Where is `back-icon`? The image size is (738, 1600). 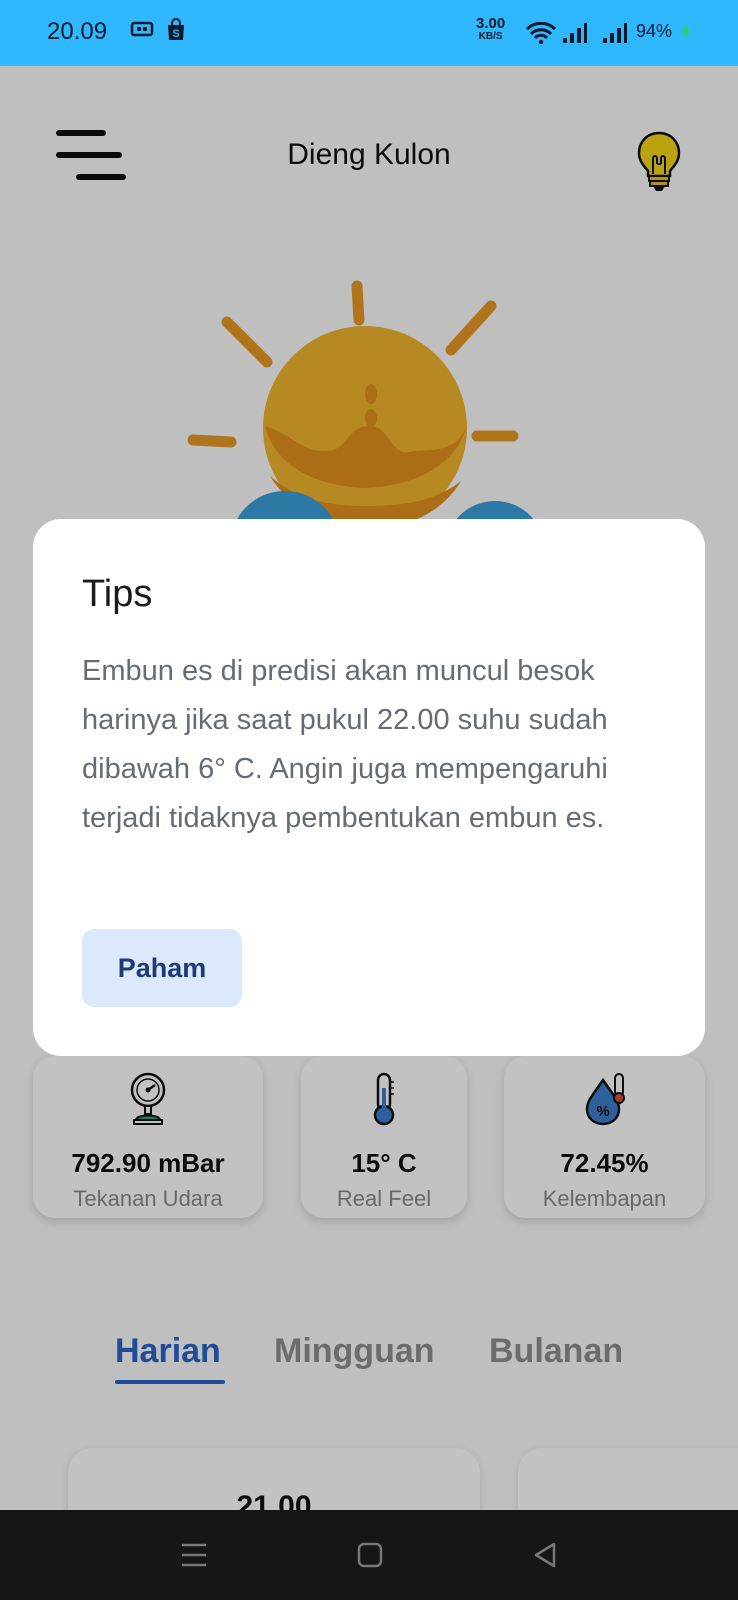
back-icon is located at coordinates (545, 1557).